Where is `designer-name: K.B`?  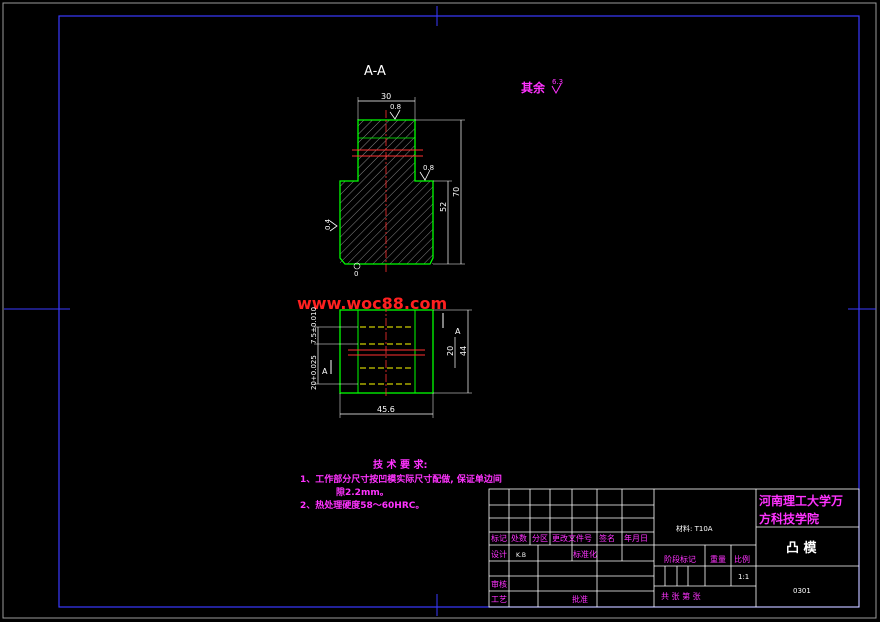
designer-name: K.B is located at coordinates (521, 555).